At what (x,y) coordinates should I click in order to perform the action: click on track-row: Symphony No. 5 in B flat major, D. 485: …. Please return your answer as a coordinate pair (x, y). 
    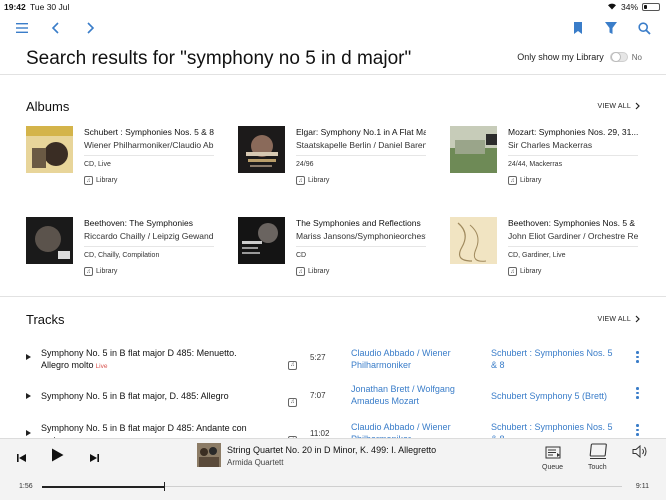
    Looking at the image, I should click on (333, 400).